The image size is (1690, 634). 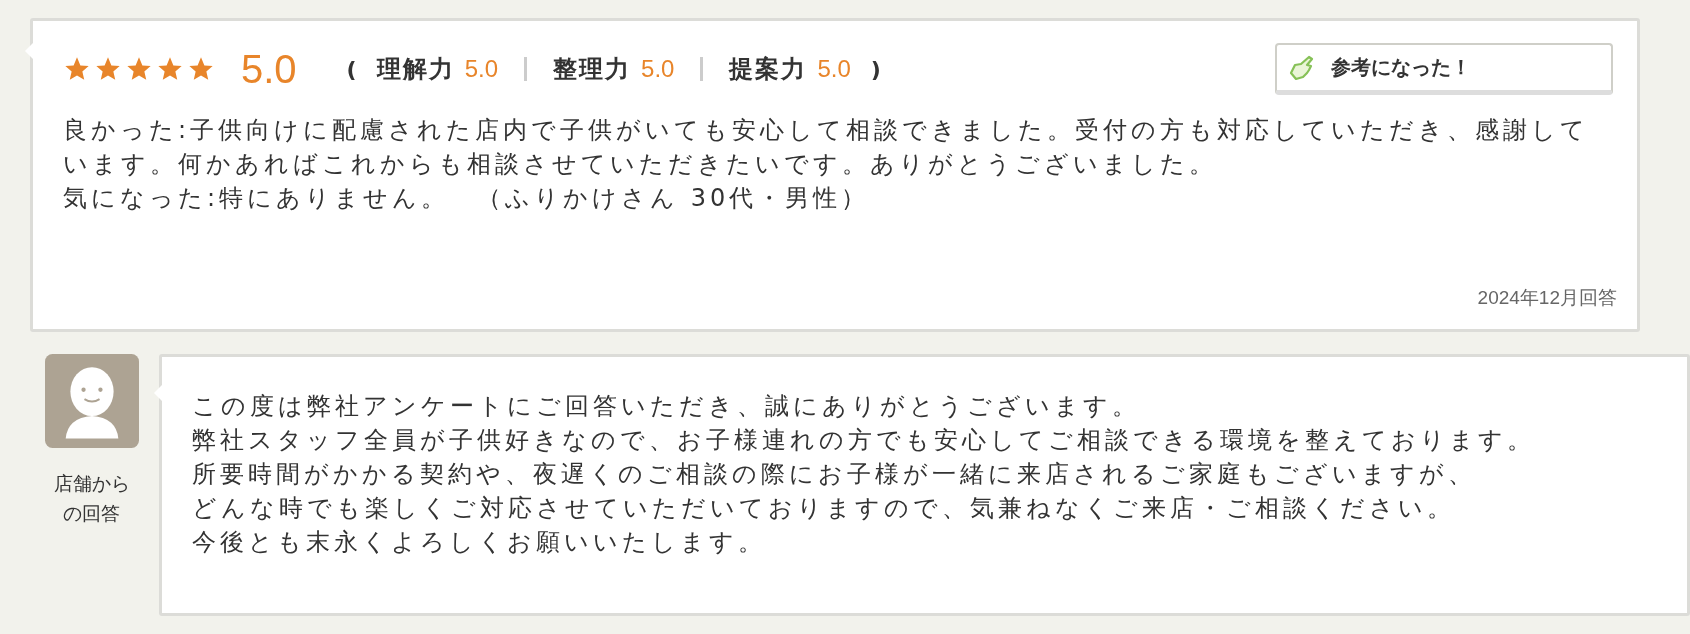 I want to click on reply-text: どんな時でも楽しくご対応させていただいておりますので、気兼ねなくご来店・ご相談ください。, so click(x=824, y=508).